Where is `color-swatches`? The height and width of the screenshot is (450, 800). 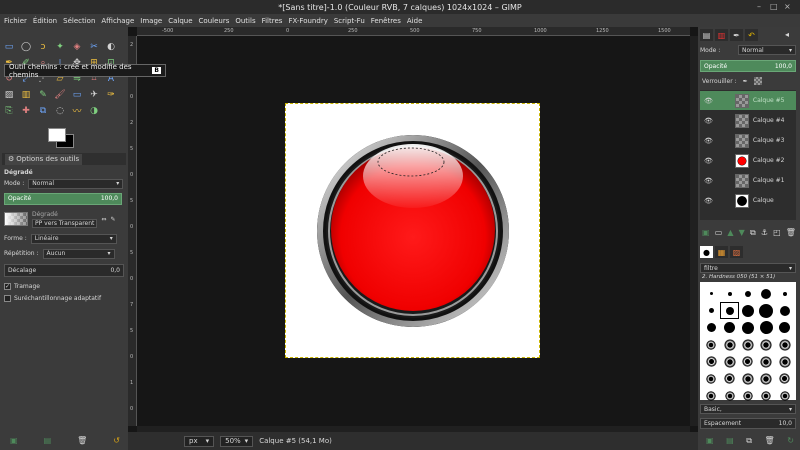
color-swatches is located at coordinates (63, 139).